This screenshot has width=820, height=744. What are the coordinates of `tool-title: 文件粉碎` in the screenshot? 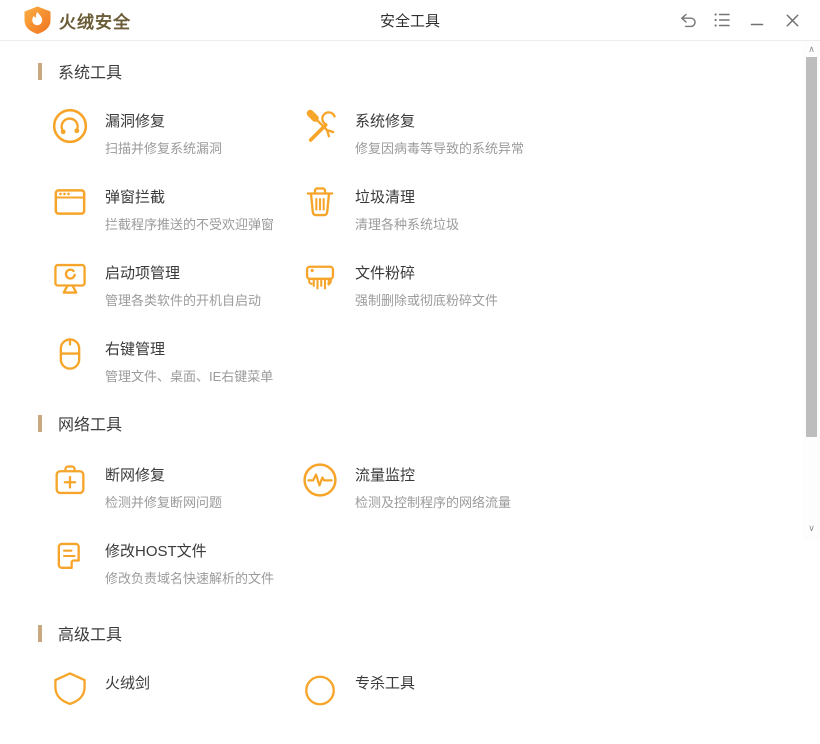 It's located at (385, 273).